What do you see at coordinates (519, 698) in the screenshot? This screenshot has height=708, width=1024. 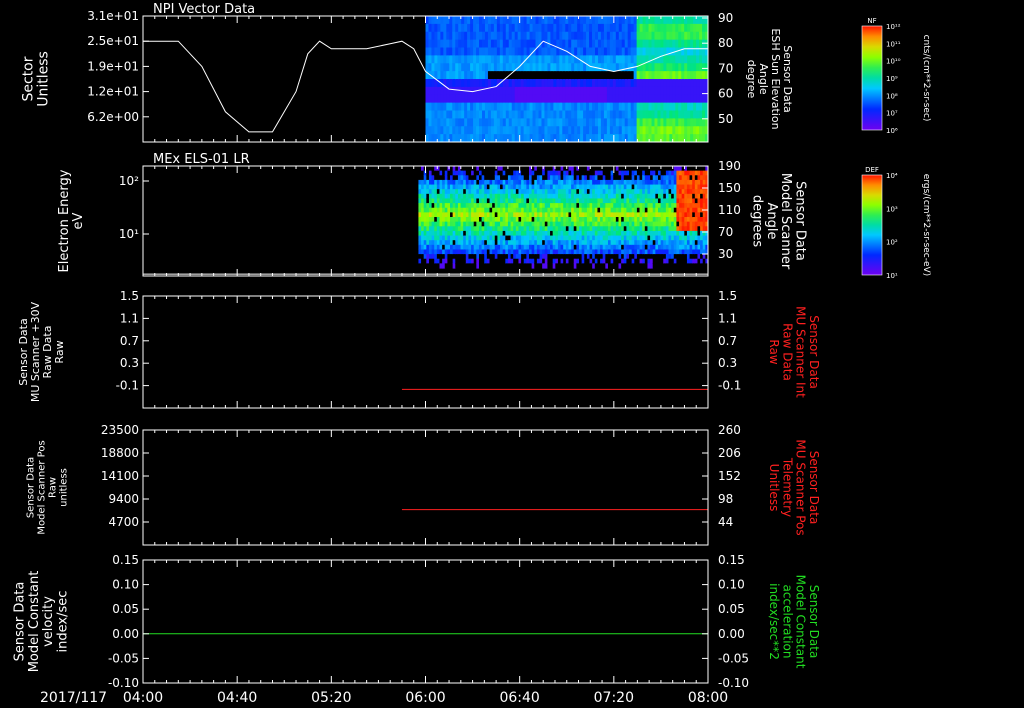 I see `x-tick-label: 06:40` at bounding box center [519, 698].